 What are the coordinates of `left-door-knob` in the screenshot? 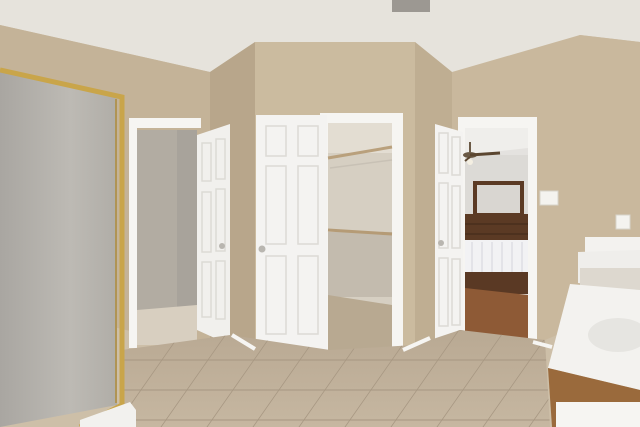 It's located at (222, 246).